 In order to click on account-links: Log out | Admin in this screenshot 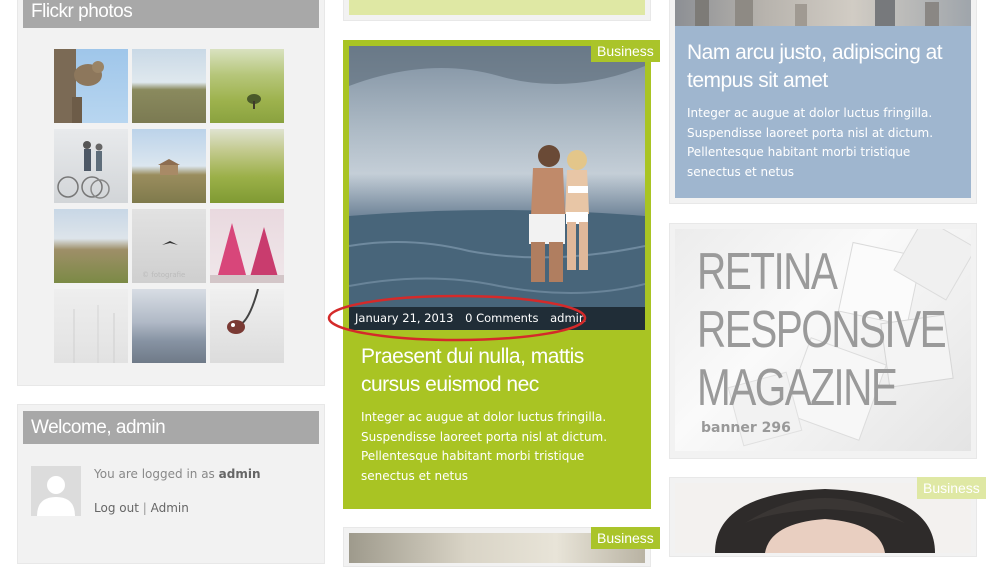, I will do `click(141, 508)`.